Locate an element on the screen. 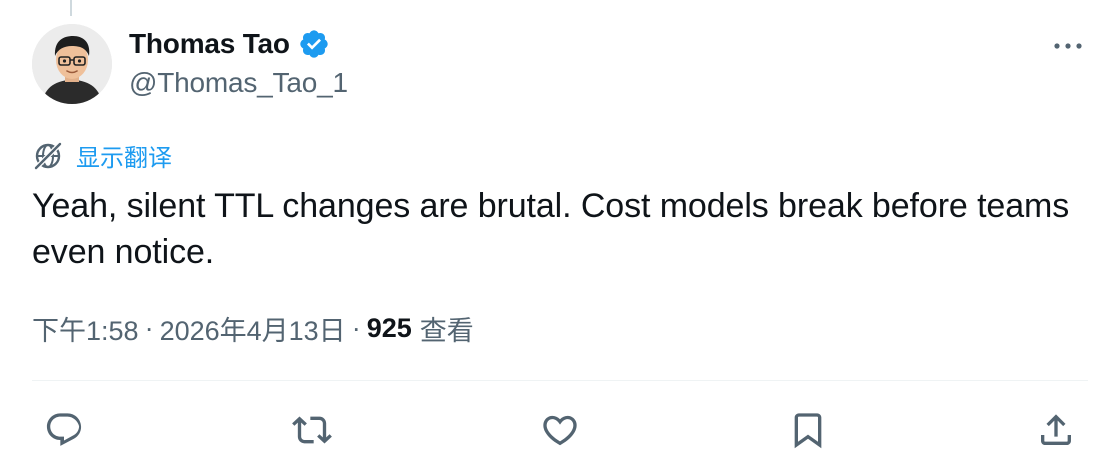 The image size is (1120, 476). views-count: 925 is located at coordinates (389, 328).